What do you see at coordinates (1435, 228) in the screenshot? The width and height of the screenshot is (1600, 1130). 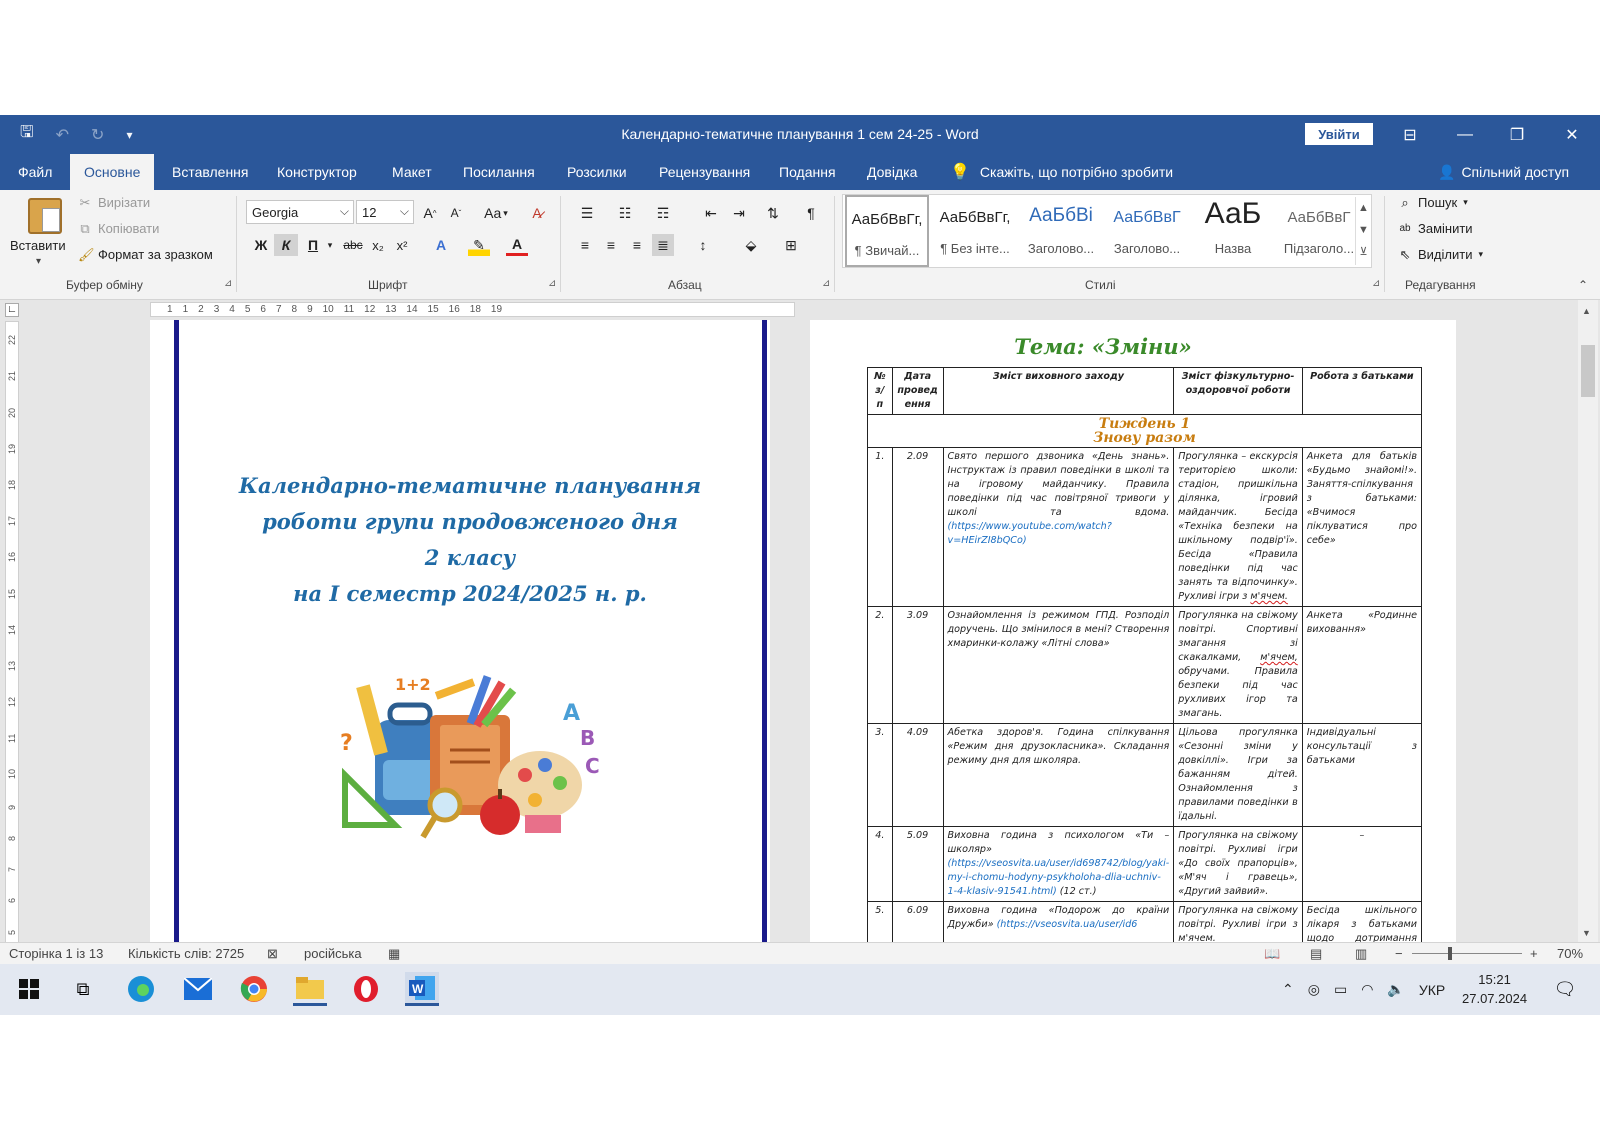 I see `replace-button: ab Замінити` at bounding box center [1435, 228].